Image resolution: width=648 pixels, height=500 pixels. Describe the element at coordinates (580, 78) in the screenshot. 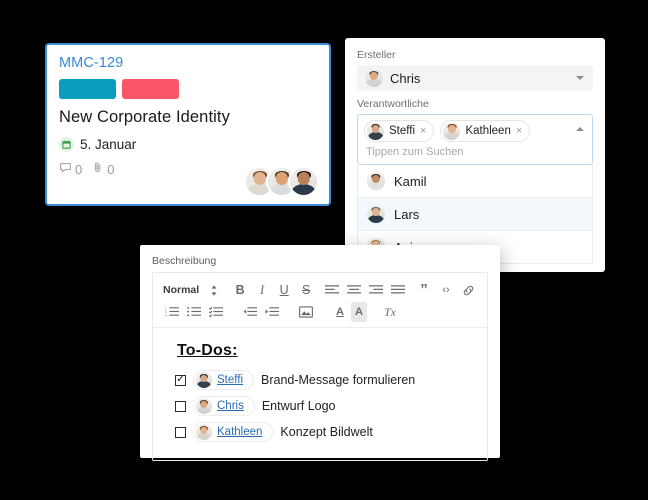

I see `chevron-down-icon` at that location.